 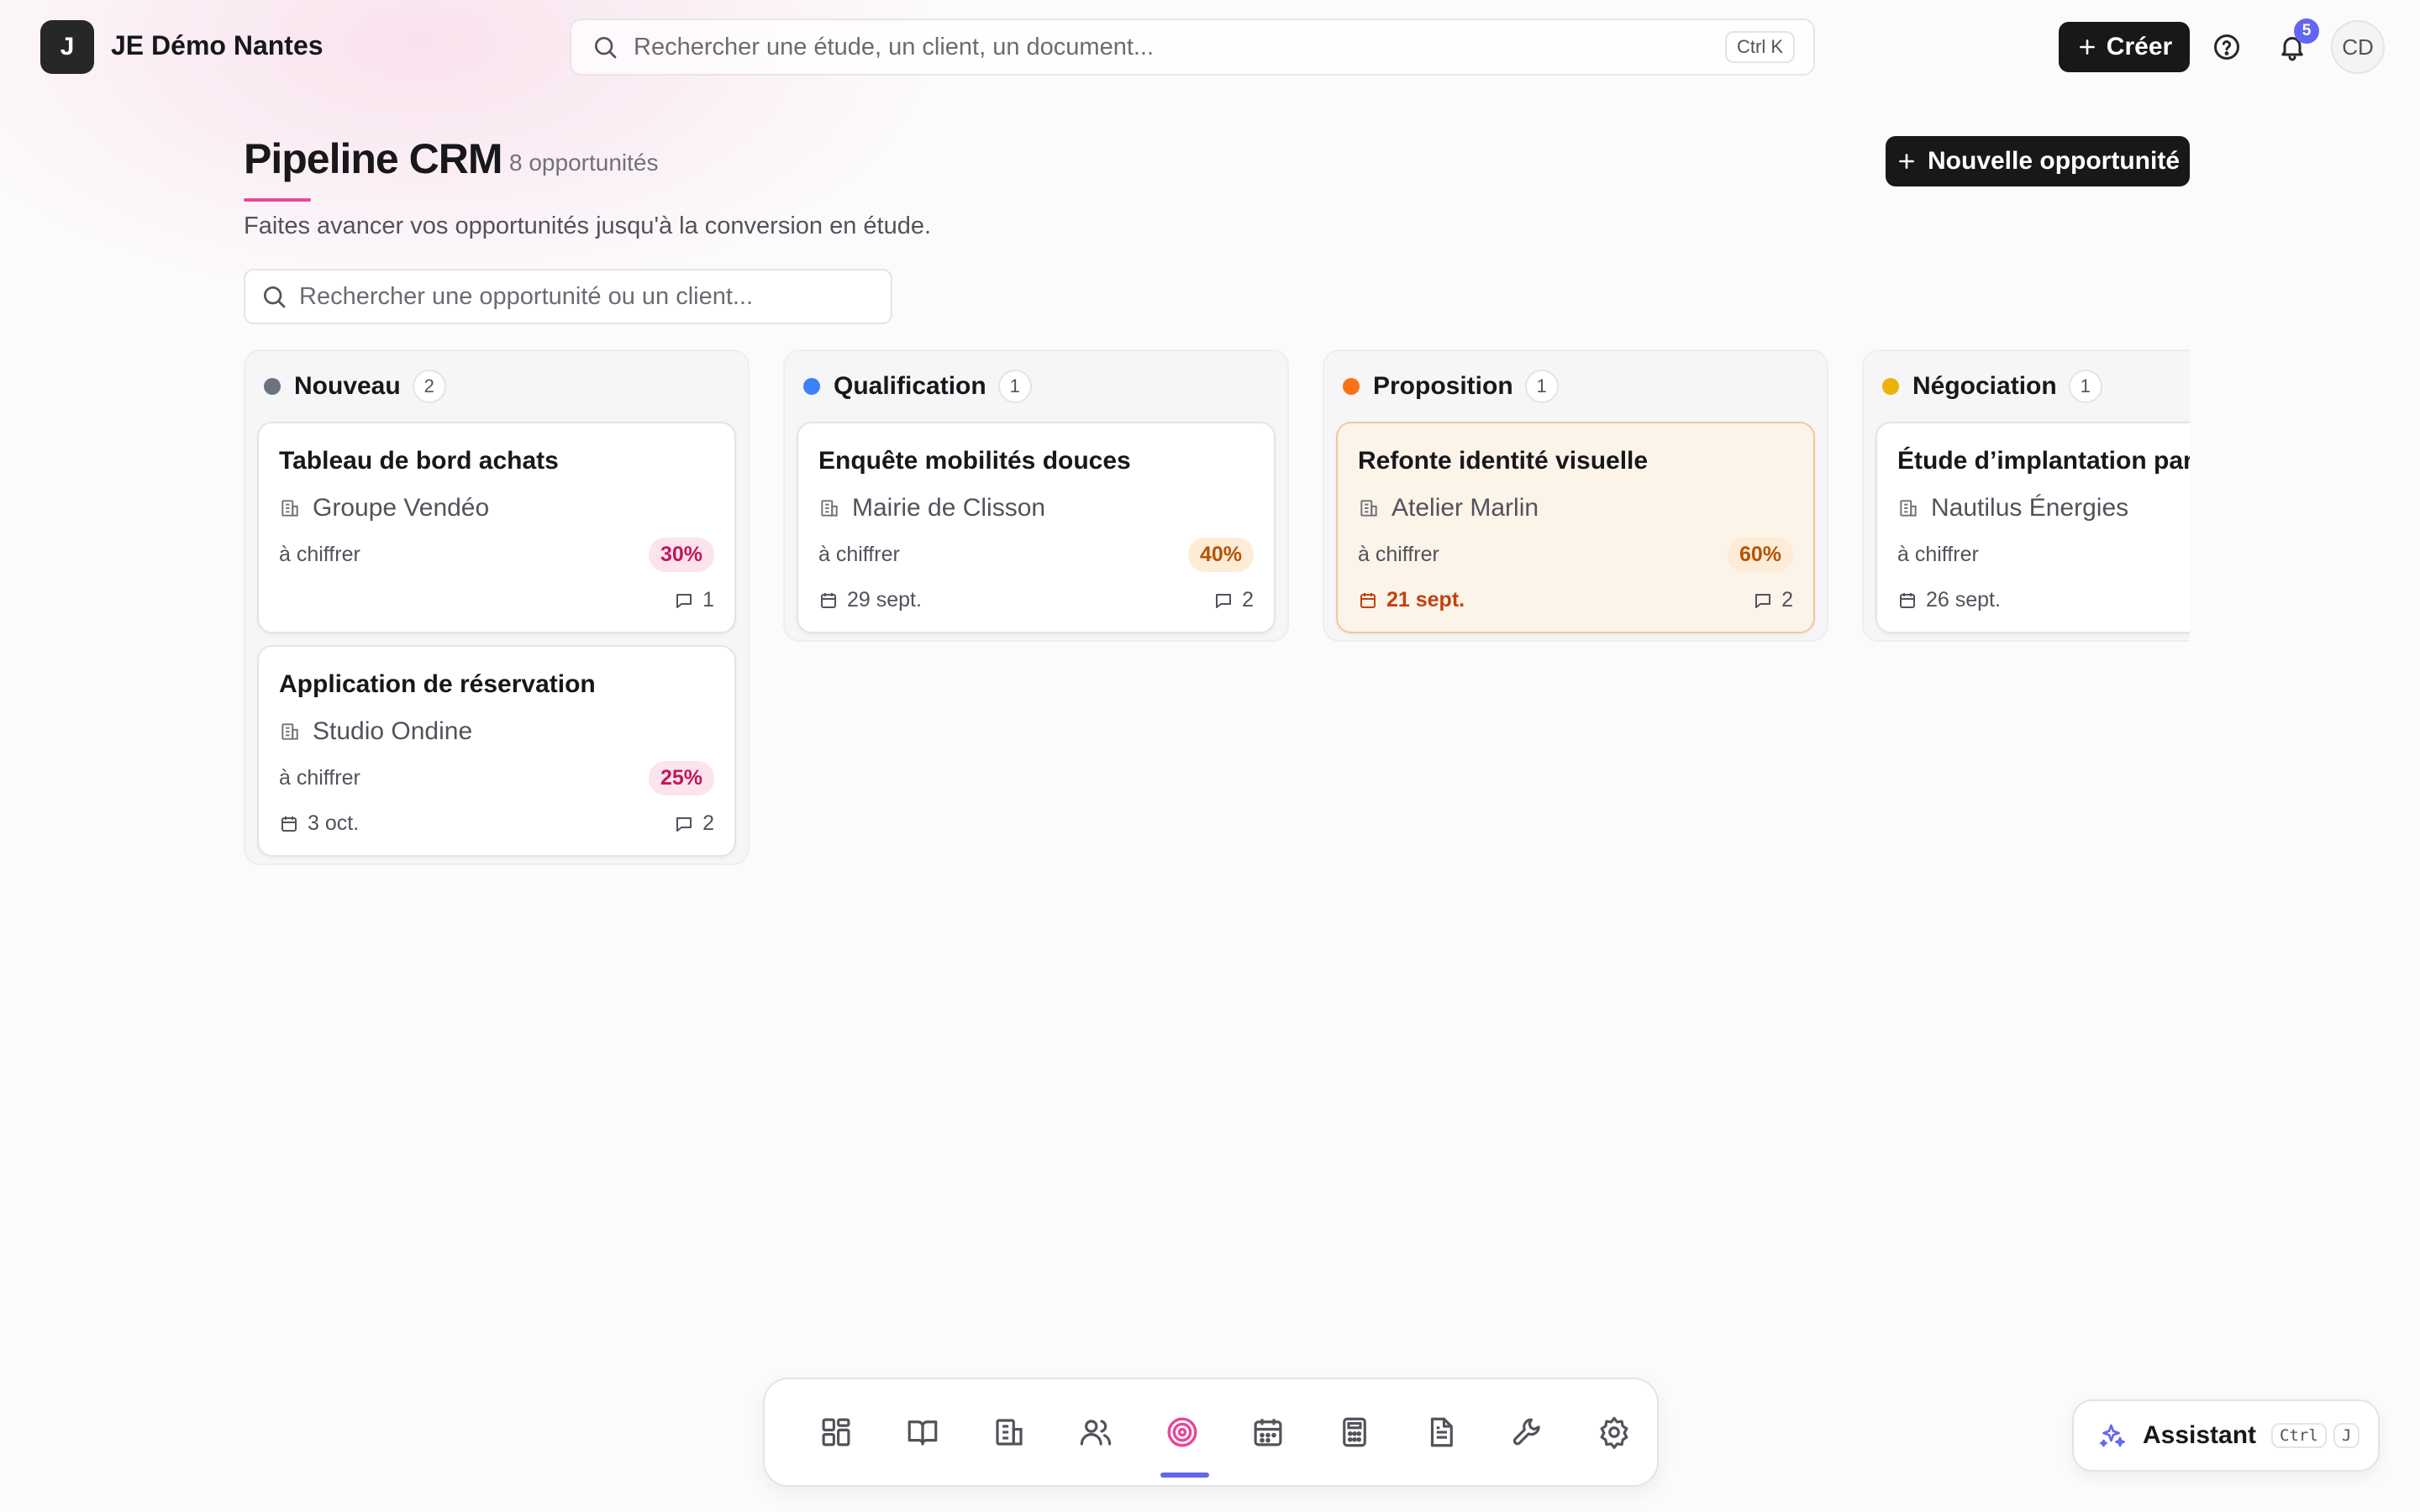 I want to click on shortcut-key-j: J, so click(x=2346, y=1435).